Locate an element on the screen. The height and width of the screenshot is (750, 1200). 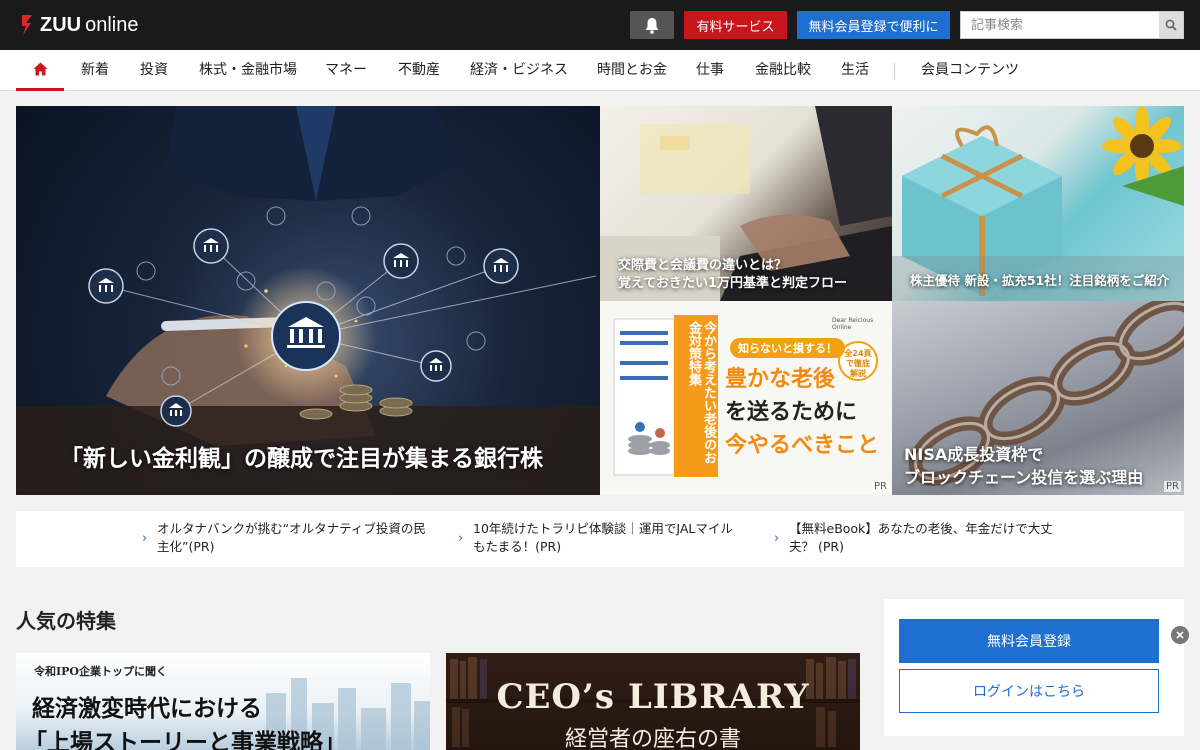
search-icon is located at coordinates (1171, 25).